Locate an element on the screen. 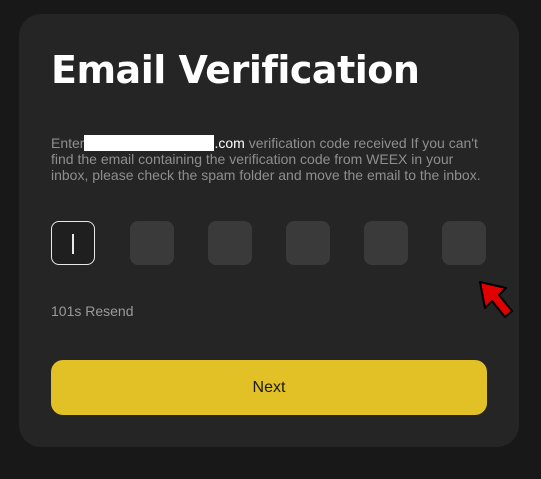 The image size is (541, 479). page-title: Email Verification is located at coordinates (235, 70).